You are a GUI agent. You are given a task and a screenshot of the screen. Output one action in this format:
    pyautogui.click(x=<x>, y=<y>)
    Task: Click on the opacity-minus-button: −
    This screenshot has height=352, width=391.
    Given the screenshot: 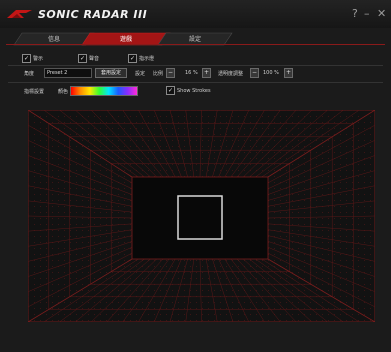 What is the action you would take?
    pyautogui.click(x=254, y=73)
    